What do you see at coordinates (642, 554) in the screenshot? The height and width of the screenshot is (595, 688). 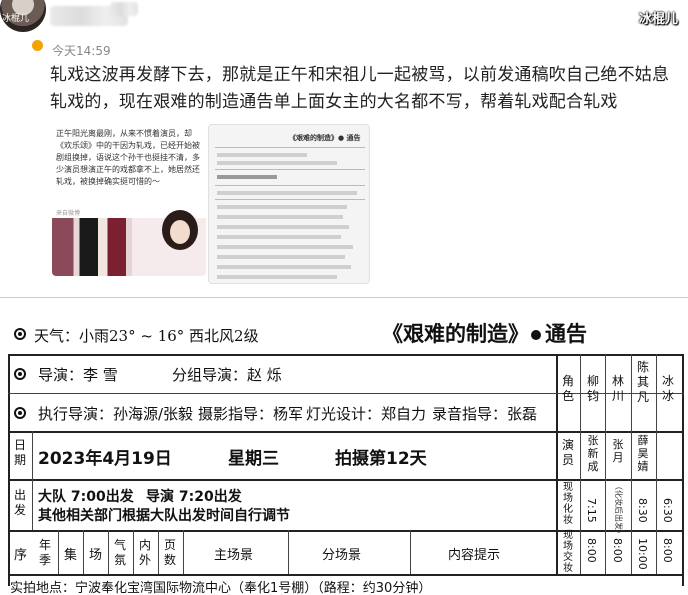 I see `cast-costume: 10:00` at bounding box center [642, 554].